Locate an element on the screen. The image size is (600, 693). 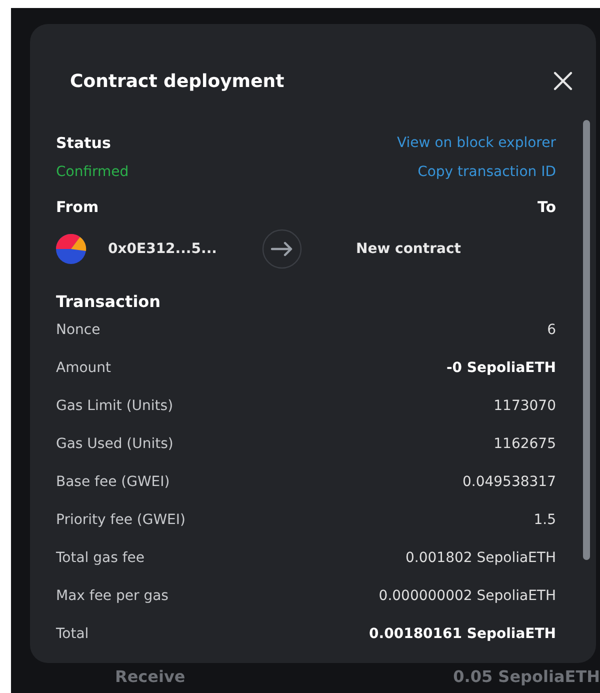
row-value: -0 SepoliaETH is located at coordinates (501, 368).